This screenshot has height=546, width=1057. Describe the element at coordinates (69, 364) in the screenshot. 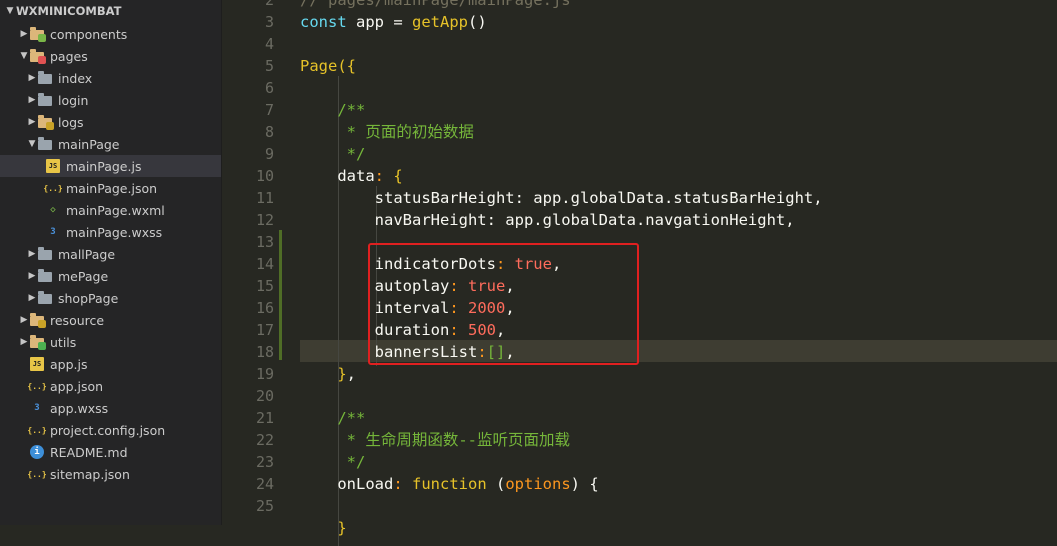

I see `tree-item-label: app.js` at that location.